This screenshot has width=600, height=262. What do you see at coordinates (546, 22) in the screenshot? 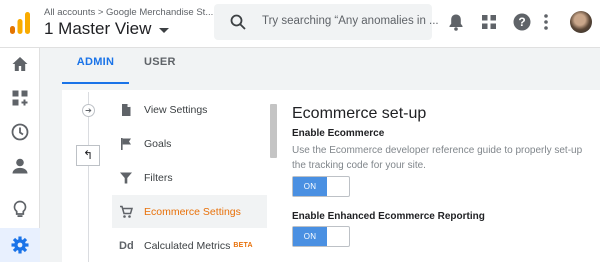
I see `more-options-icon` at bounding box center [546, 22].